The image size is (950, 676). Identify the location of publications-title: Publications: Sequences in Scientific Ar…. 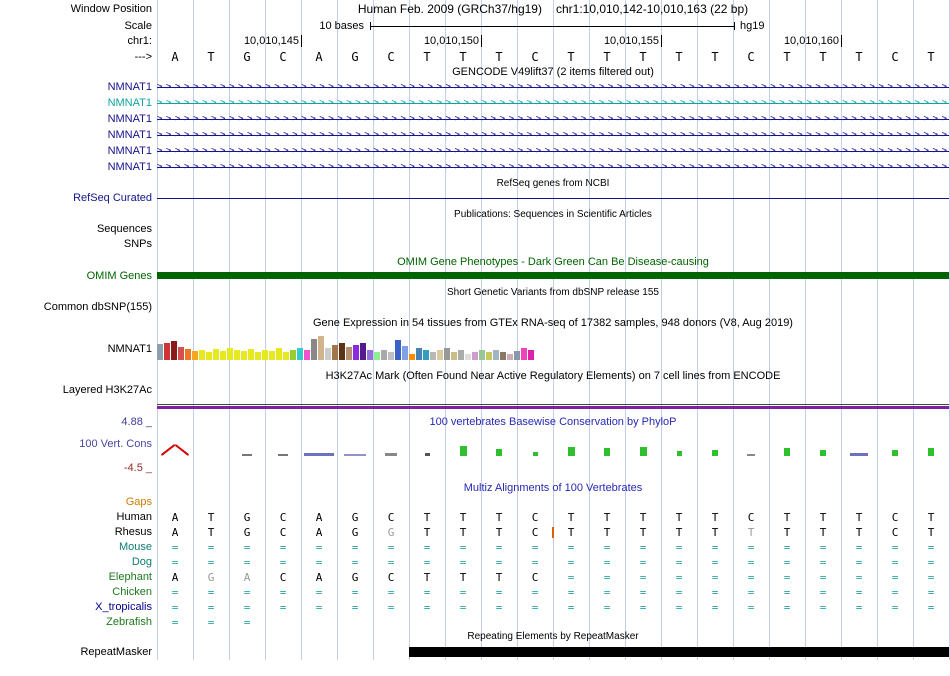
(553, 215).